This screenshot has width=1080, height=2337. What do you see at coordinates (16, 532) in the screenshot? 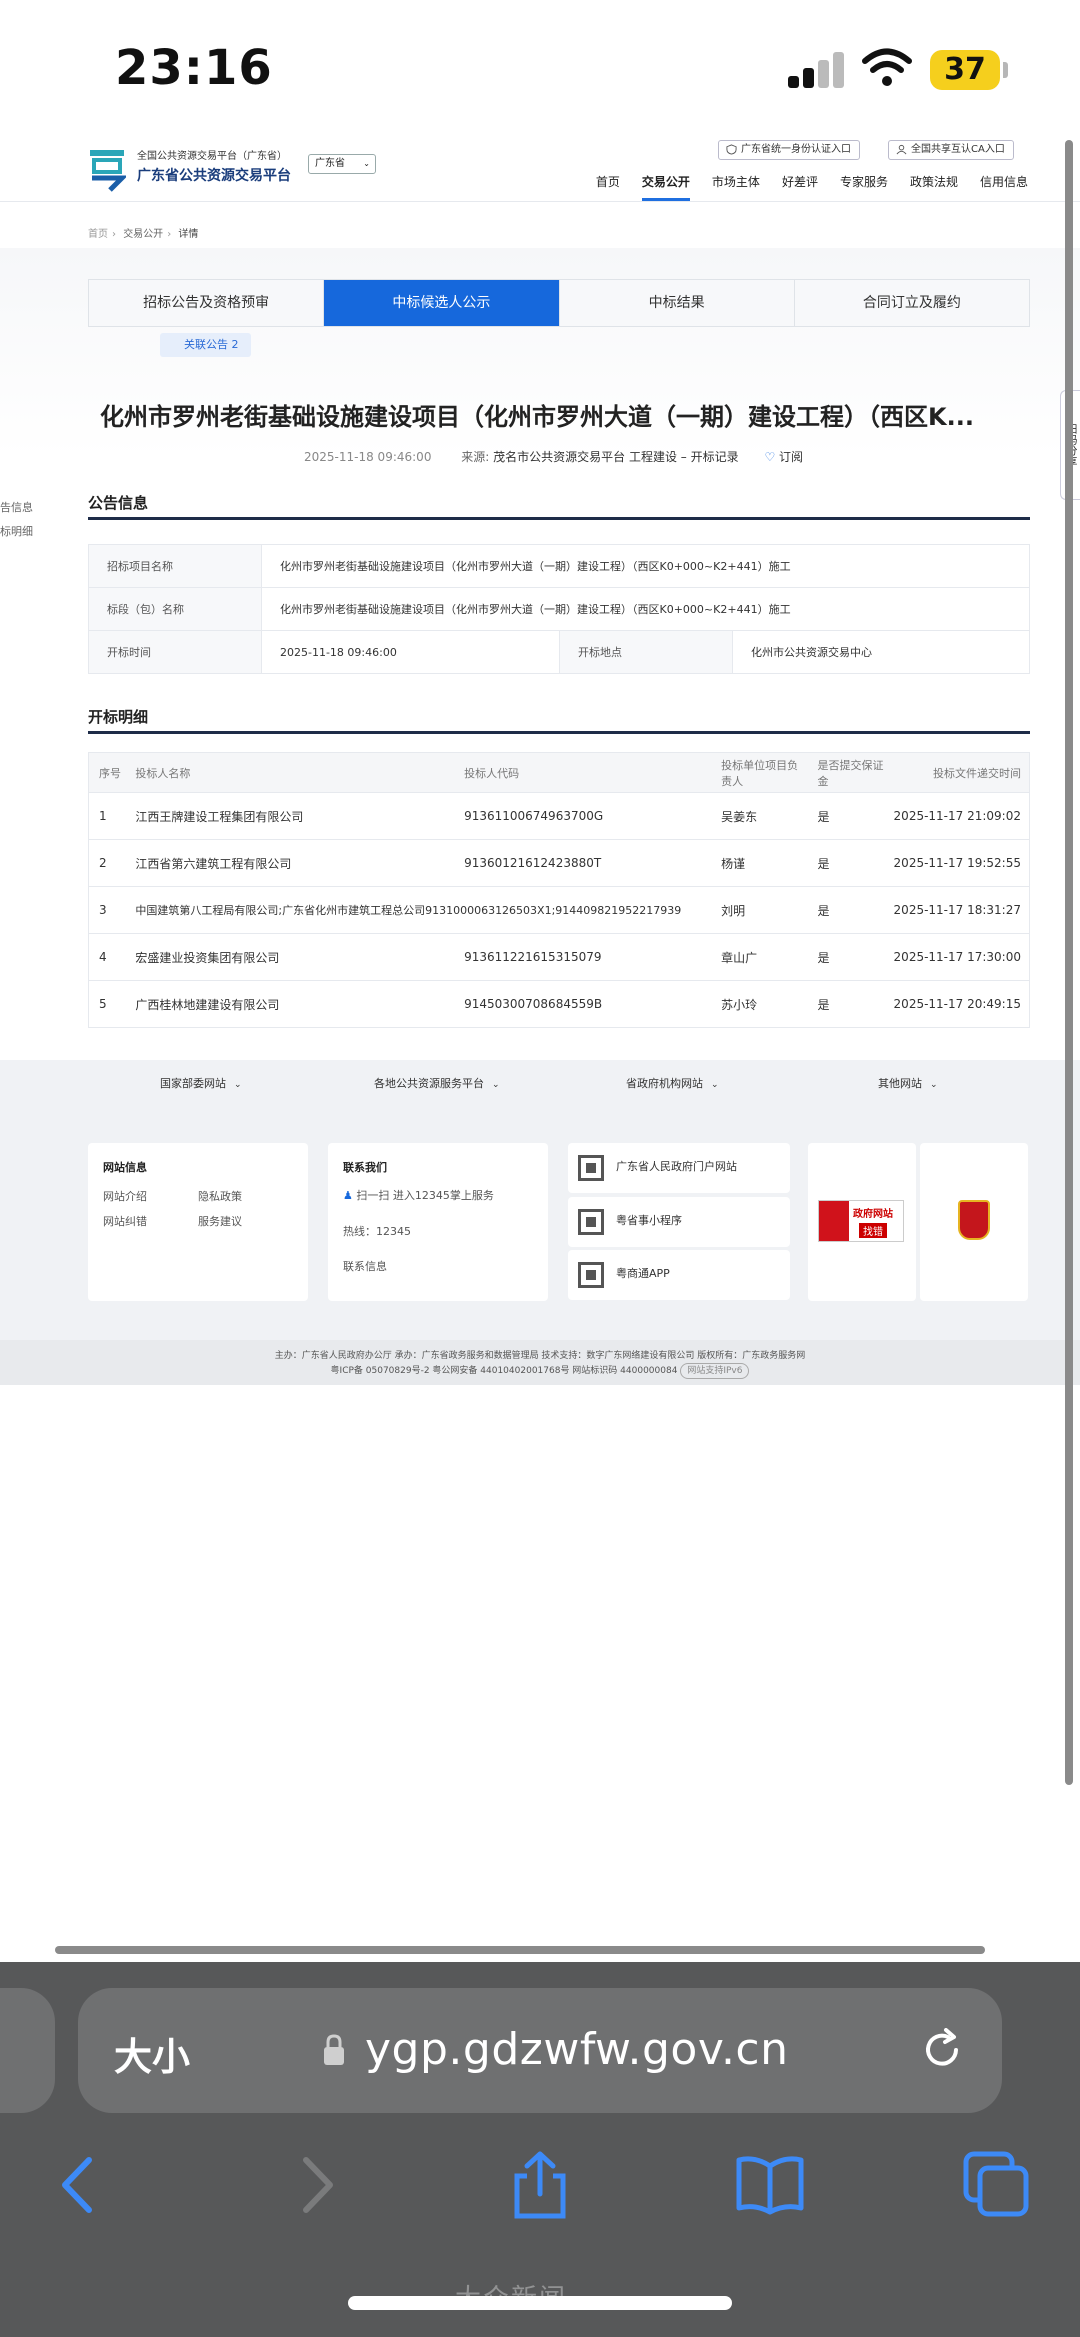
I see `anchor-opening-detail: 标明细` at bounding box center [16, 532].